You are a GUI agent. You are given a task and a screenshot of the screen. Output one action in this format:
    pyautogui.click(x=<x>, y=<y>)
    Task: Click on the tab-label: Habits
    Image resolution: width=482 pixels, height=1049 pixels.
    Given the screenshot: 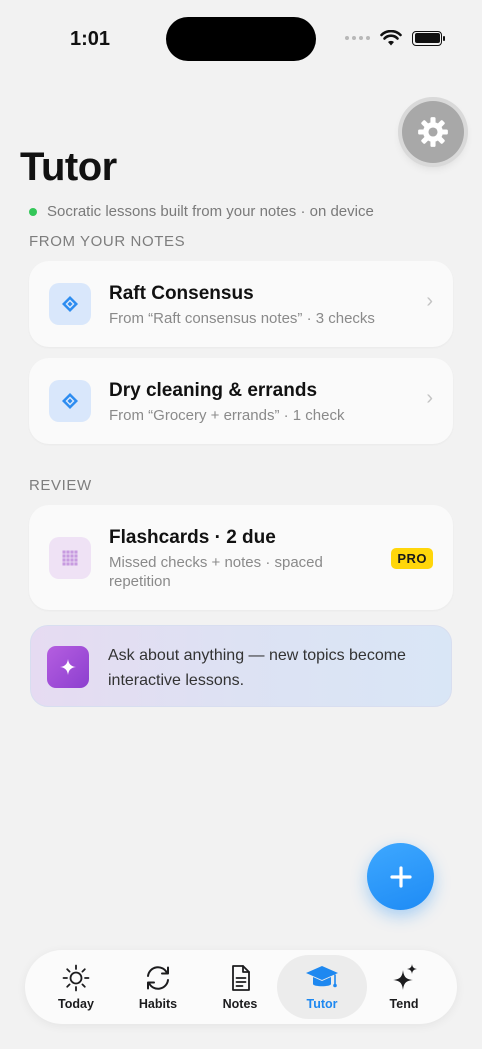 What is the action you would take?
    pyautogui.click(x=158, y=1004)
    